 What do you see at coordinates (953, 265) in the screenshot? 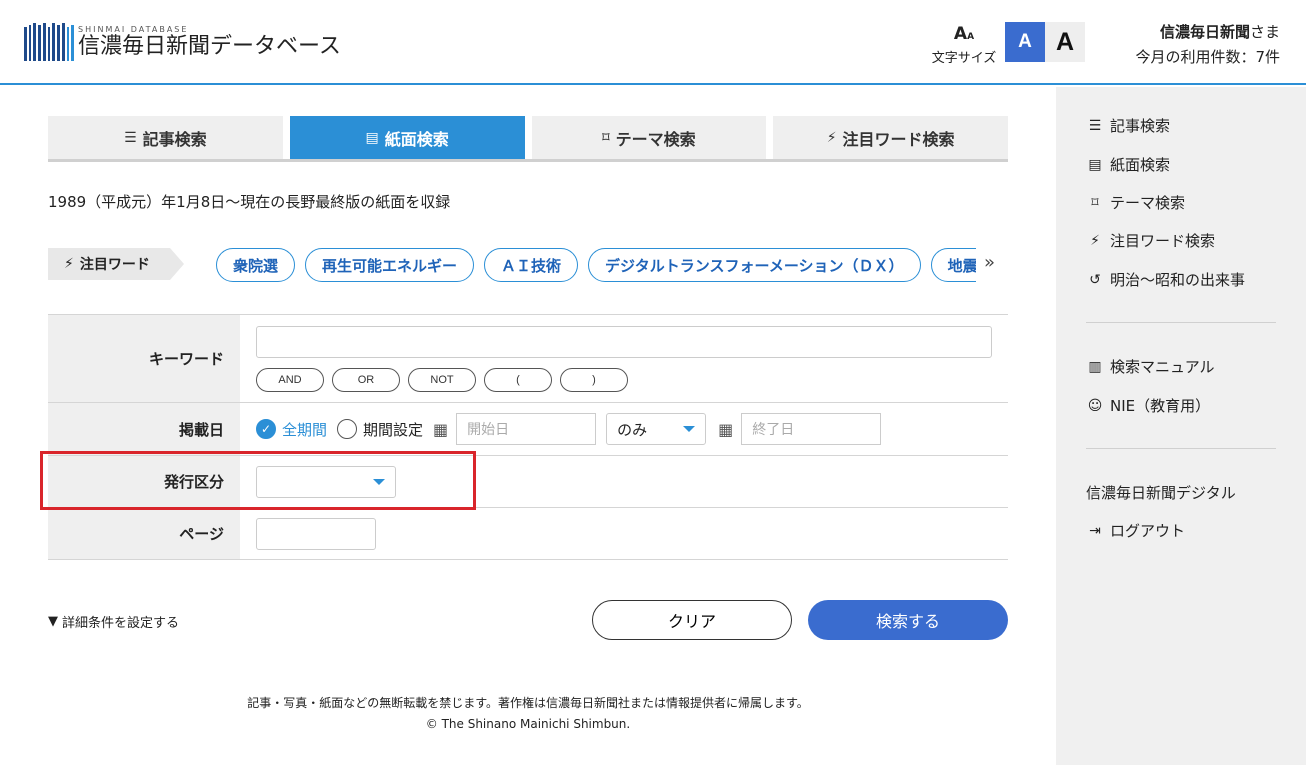
I see `trending-chip: 地震` at bounding box center [953, 265].